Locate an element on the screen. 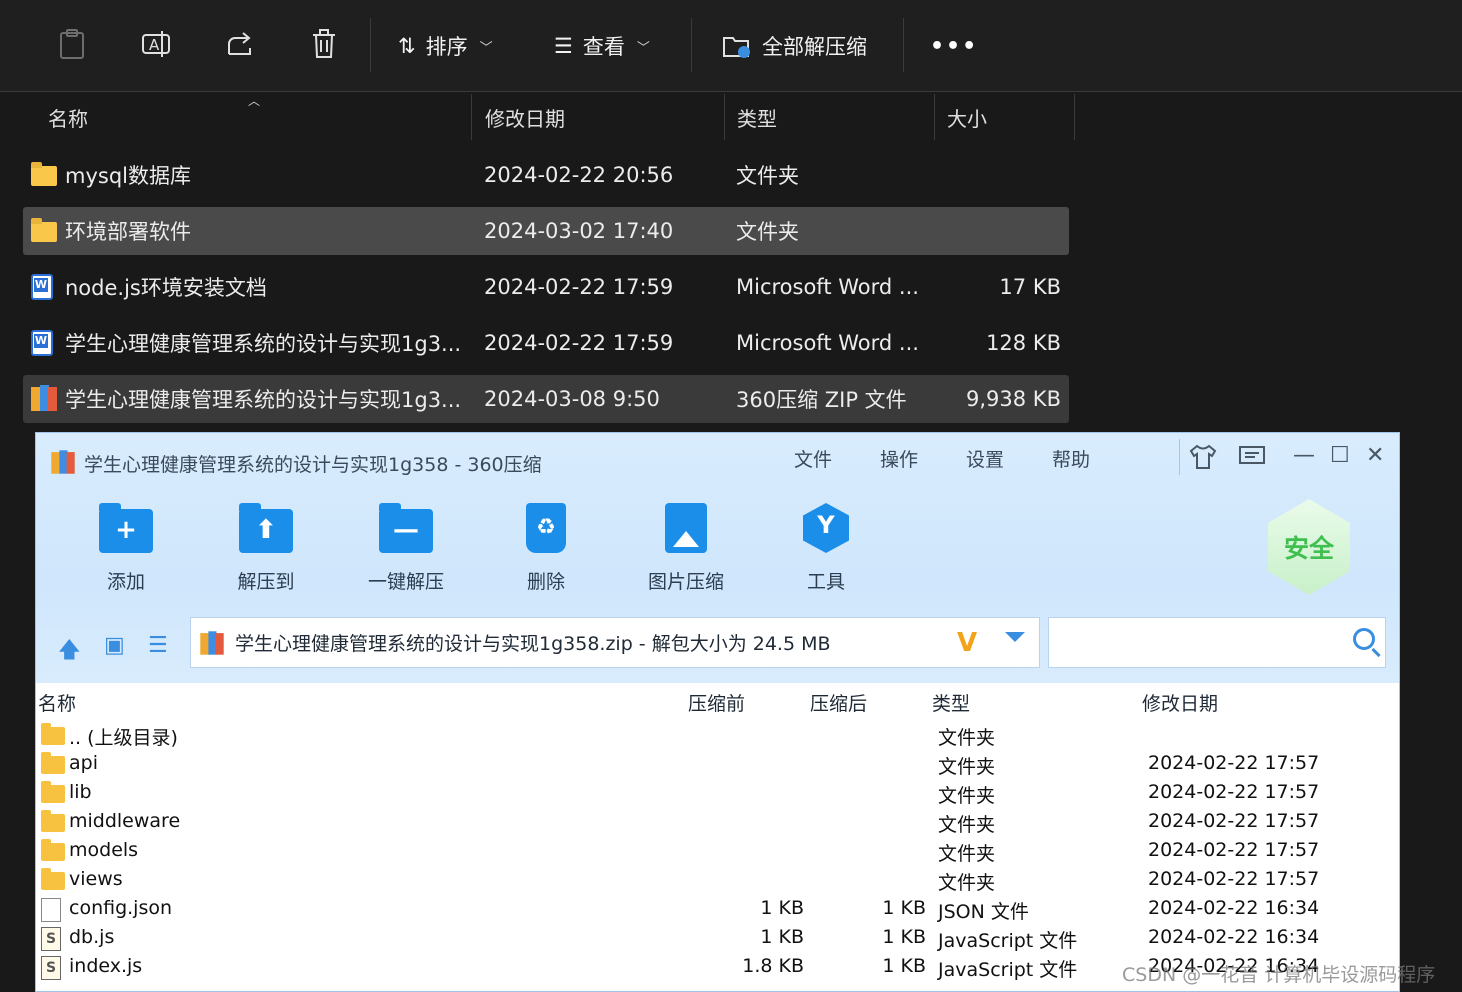 This screenshot has height=992, width=1462. paste-icon is located at coordinates (72, 44).